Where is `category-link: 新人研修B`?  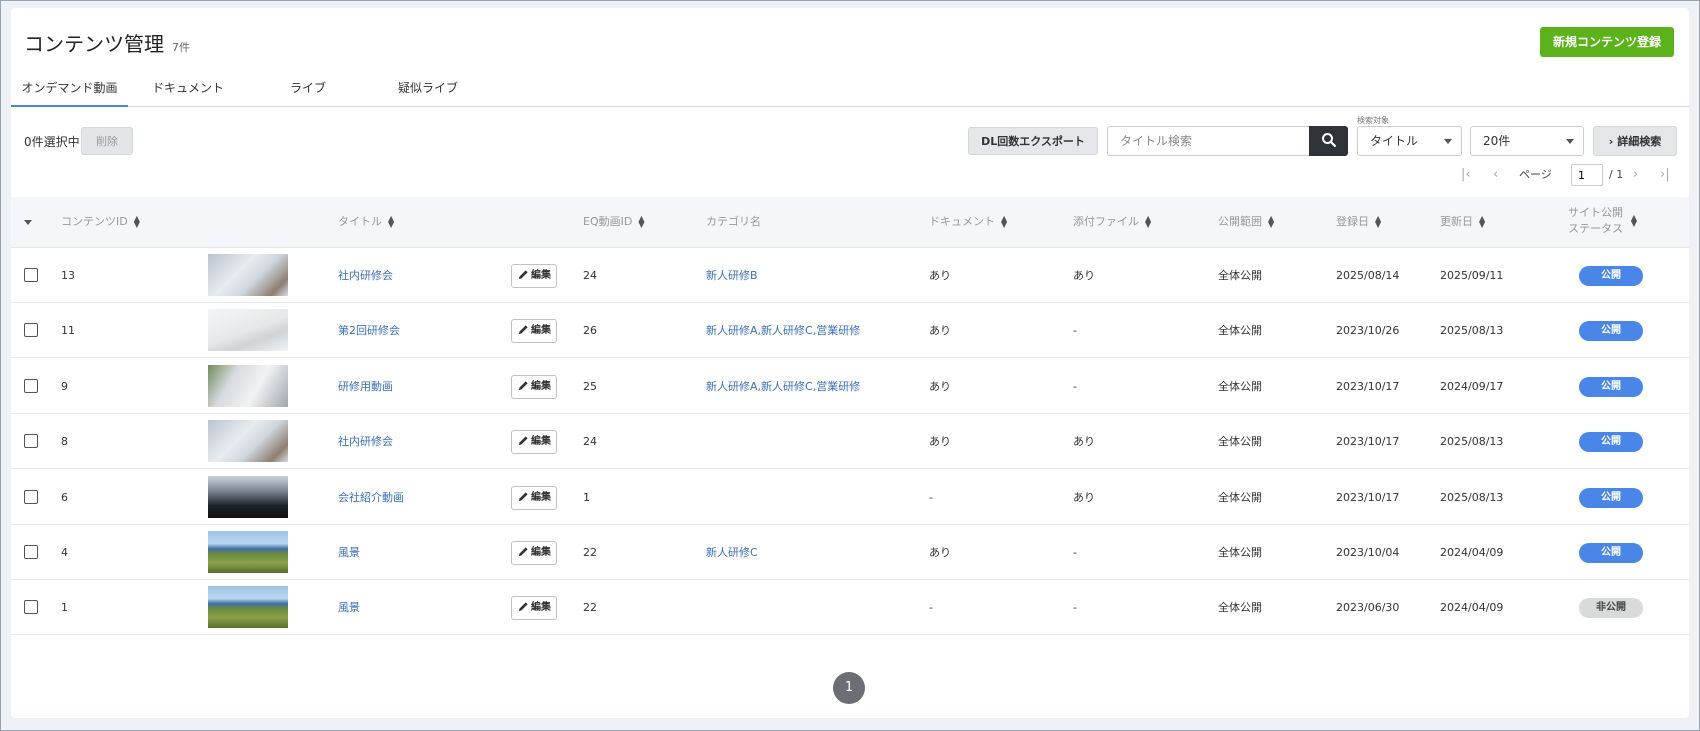
category-link: 新人研修B is located at coordinates (732, 275).